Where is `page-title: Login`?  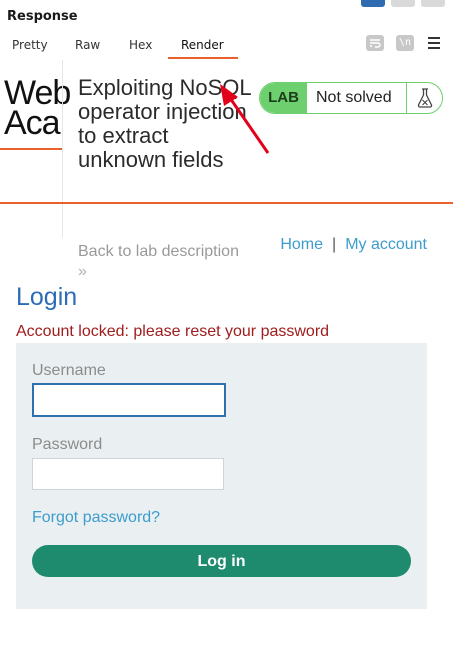 page-title: Login is located at coordinates (47, 297).